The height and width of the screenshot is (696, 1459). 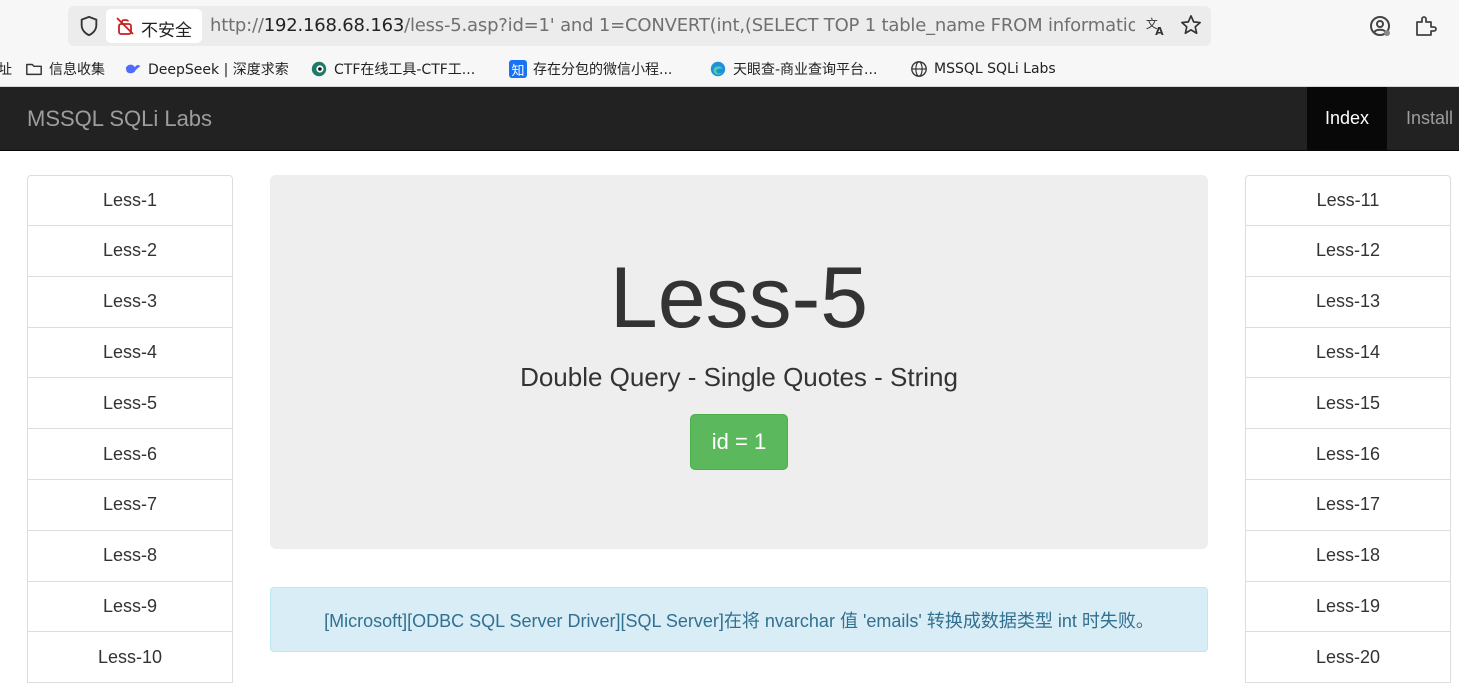 What do you see at coordinates (130, 555) in the screenshot?
I see `lesson-link: Less-8` at bounding box center [130, 555].